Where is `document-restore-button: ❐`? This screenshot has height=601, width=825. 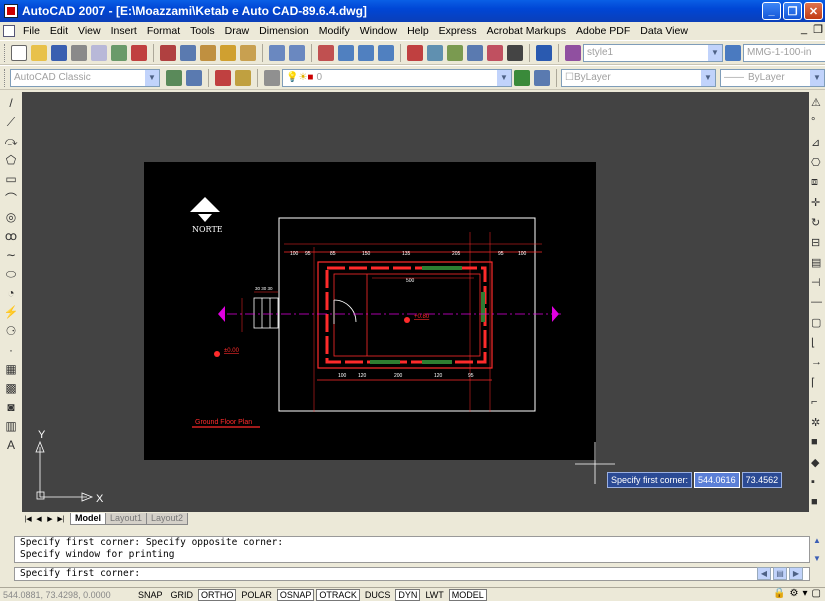
document-restore-button: ❐ is located at coordinates (818, 29).